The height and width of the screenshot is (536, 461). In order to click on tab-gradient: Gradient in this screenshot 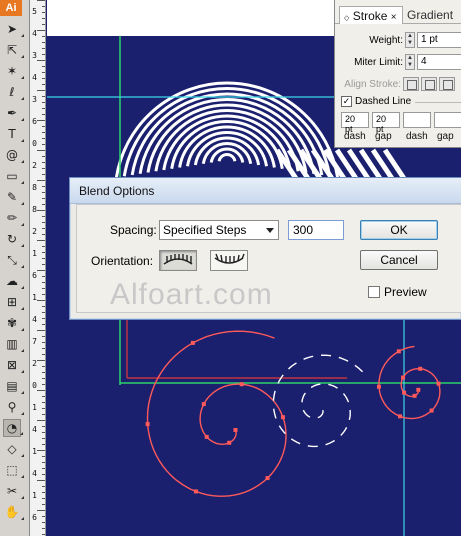, I will do `click(432, 15)`.